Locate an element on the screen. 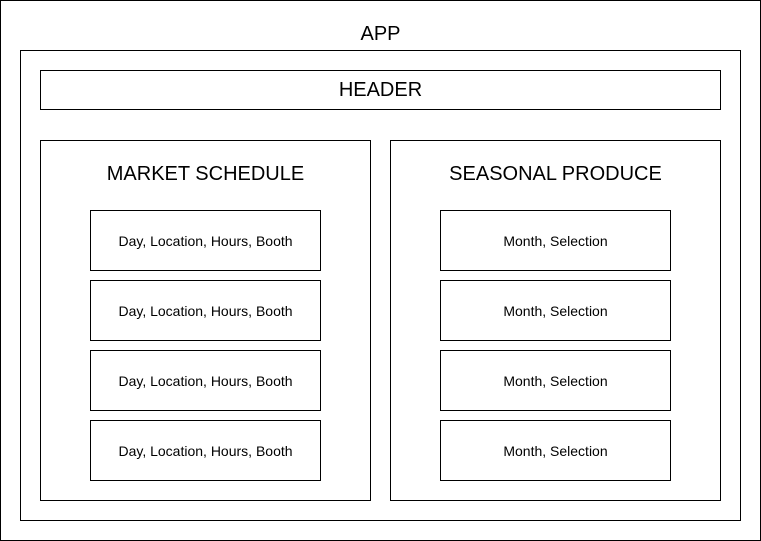 This screenshot has width=761, height=541. market-schedule-title: MARKET SCHEDULE is located at coordinates (205, 174).